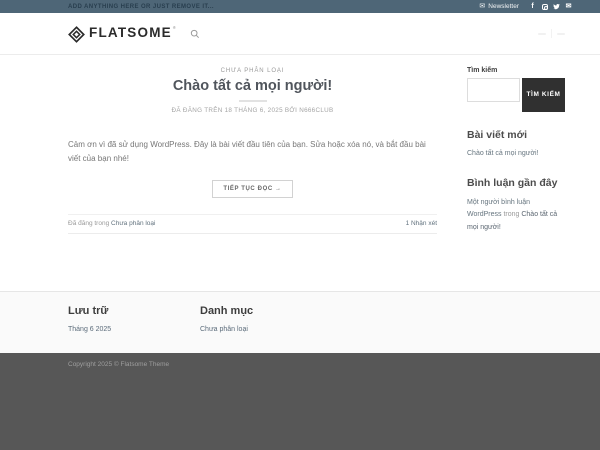  Describe the element at coordinates (266, 329) in the screenshot. I see `categories-widget: Danh mục Chưa phân loại` at that location.